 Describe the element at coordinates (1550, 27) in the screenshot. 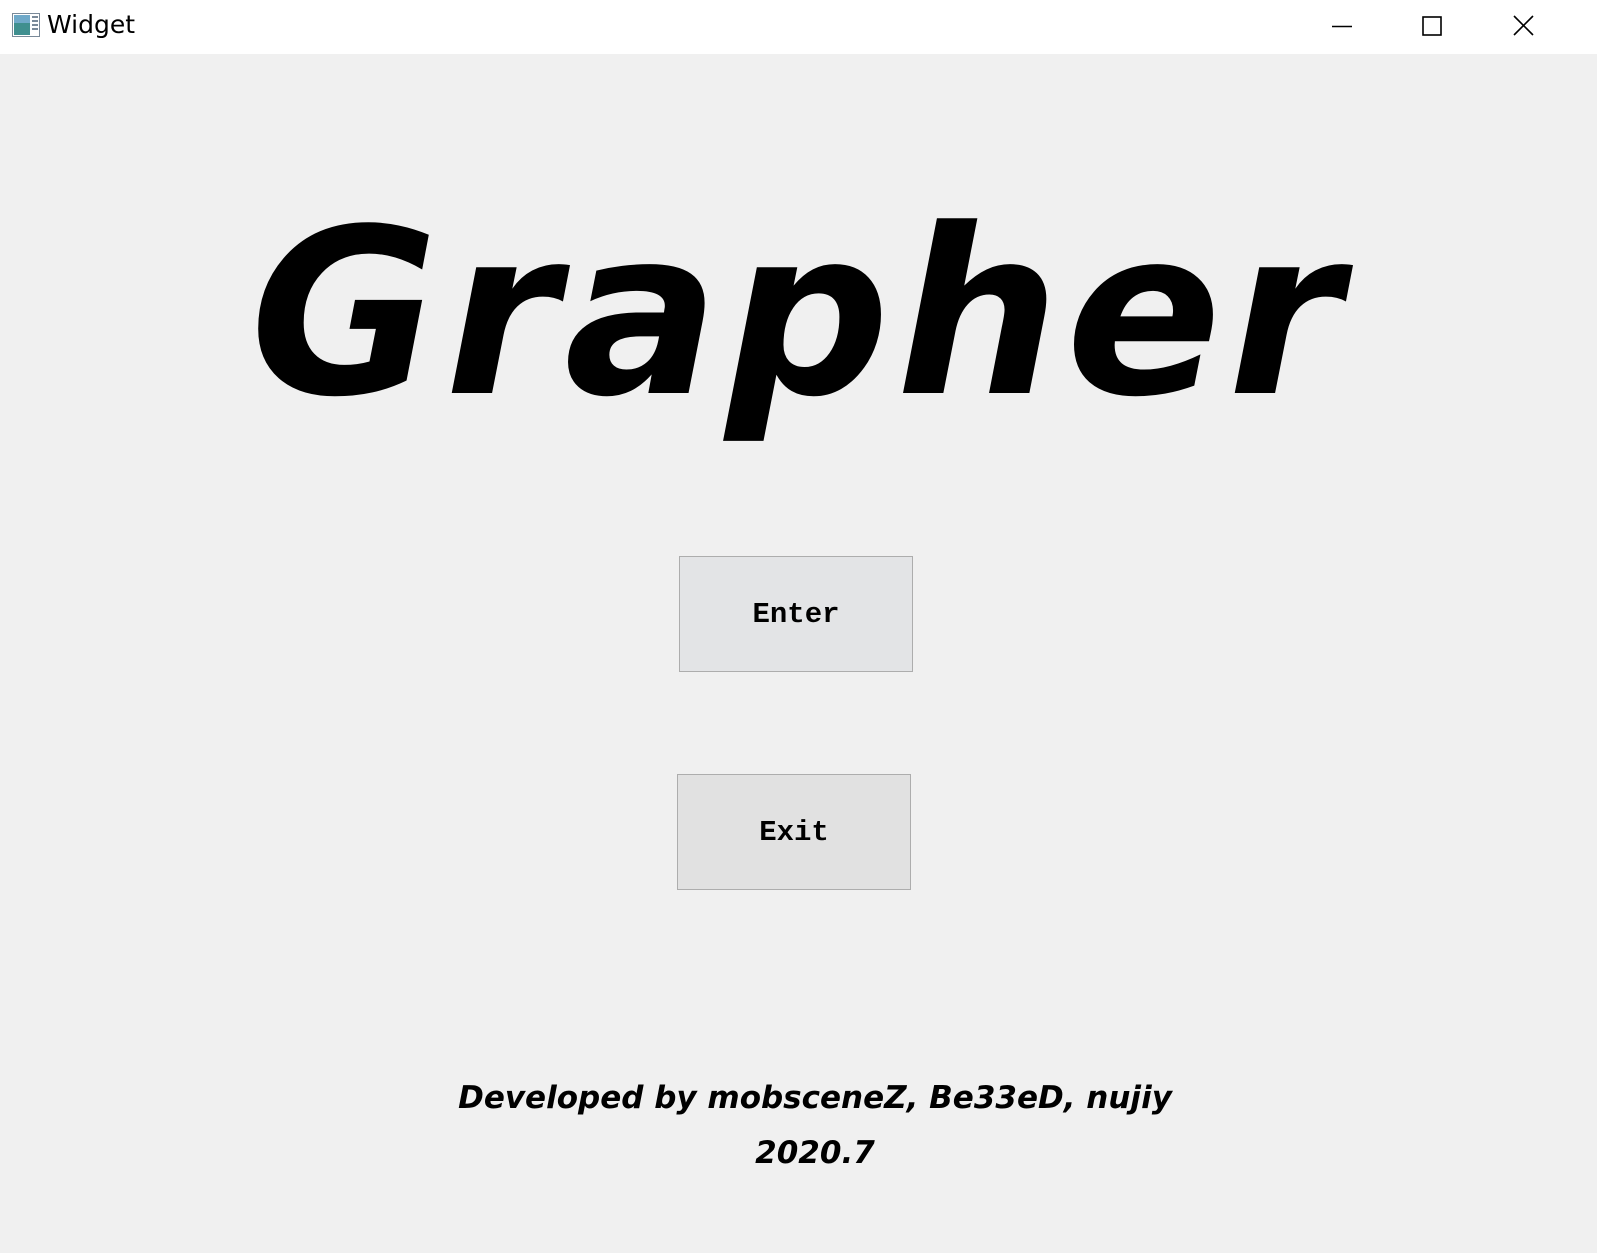

I see `close-button` at that location.